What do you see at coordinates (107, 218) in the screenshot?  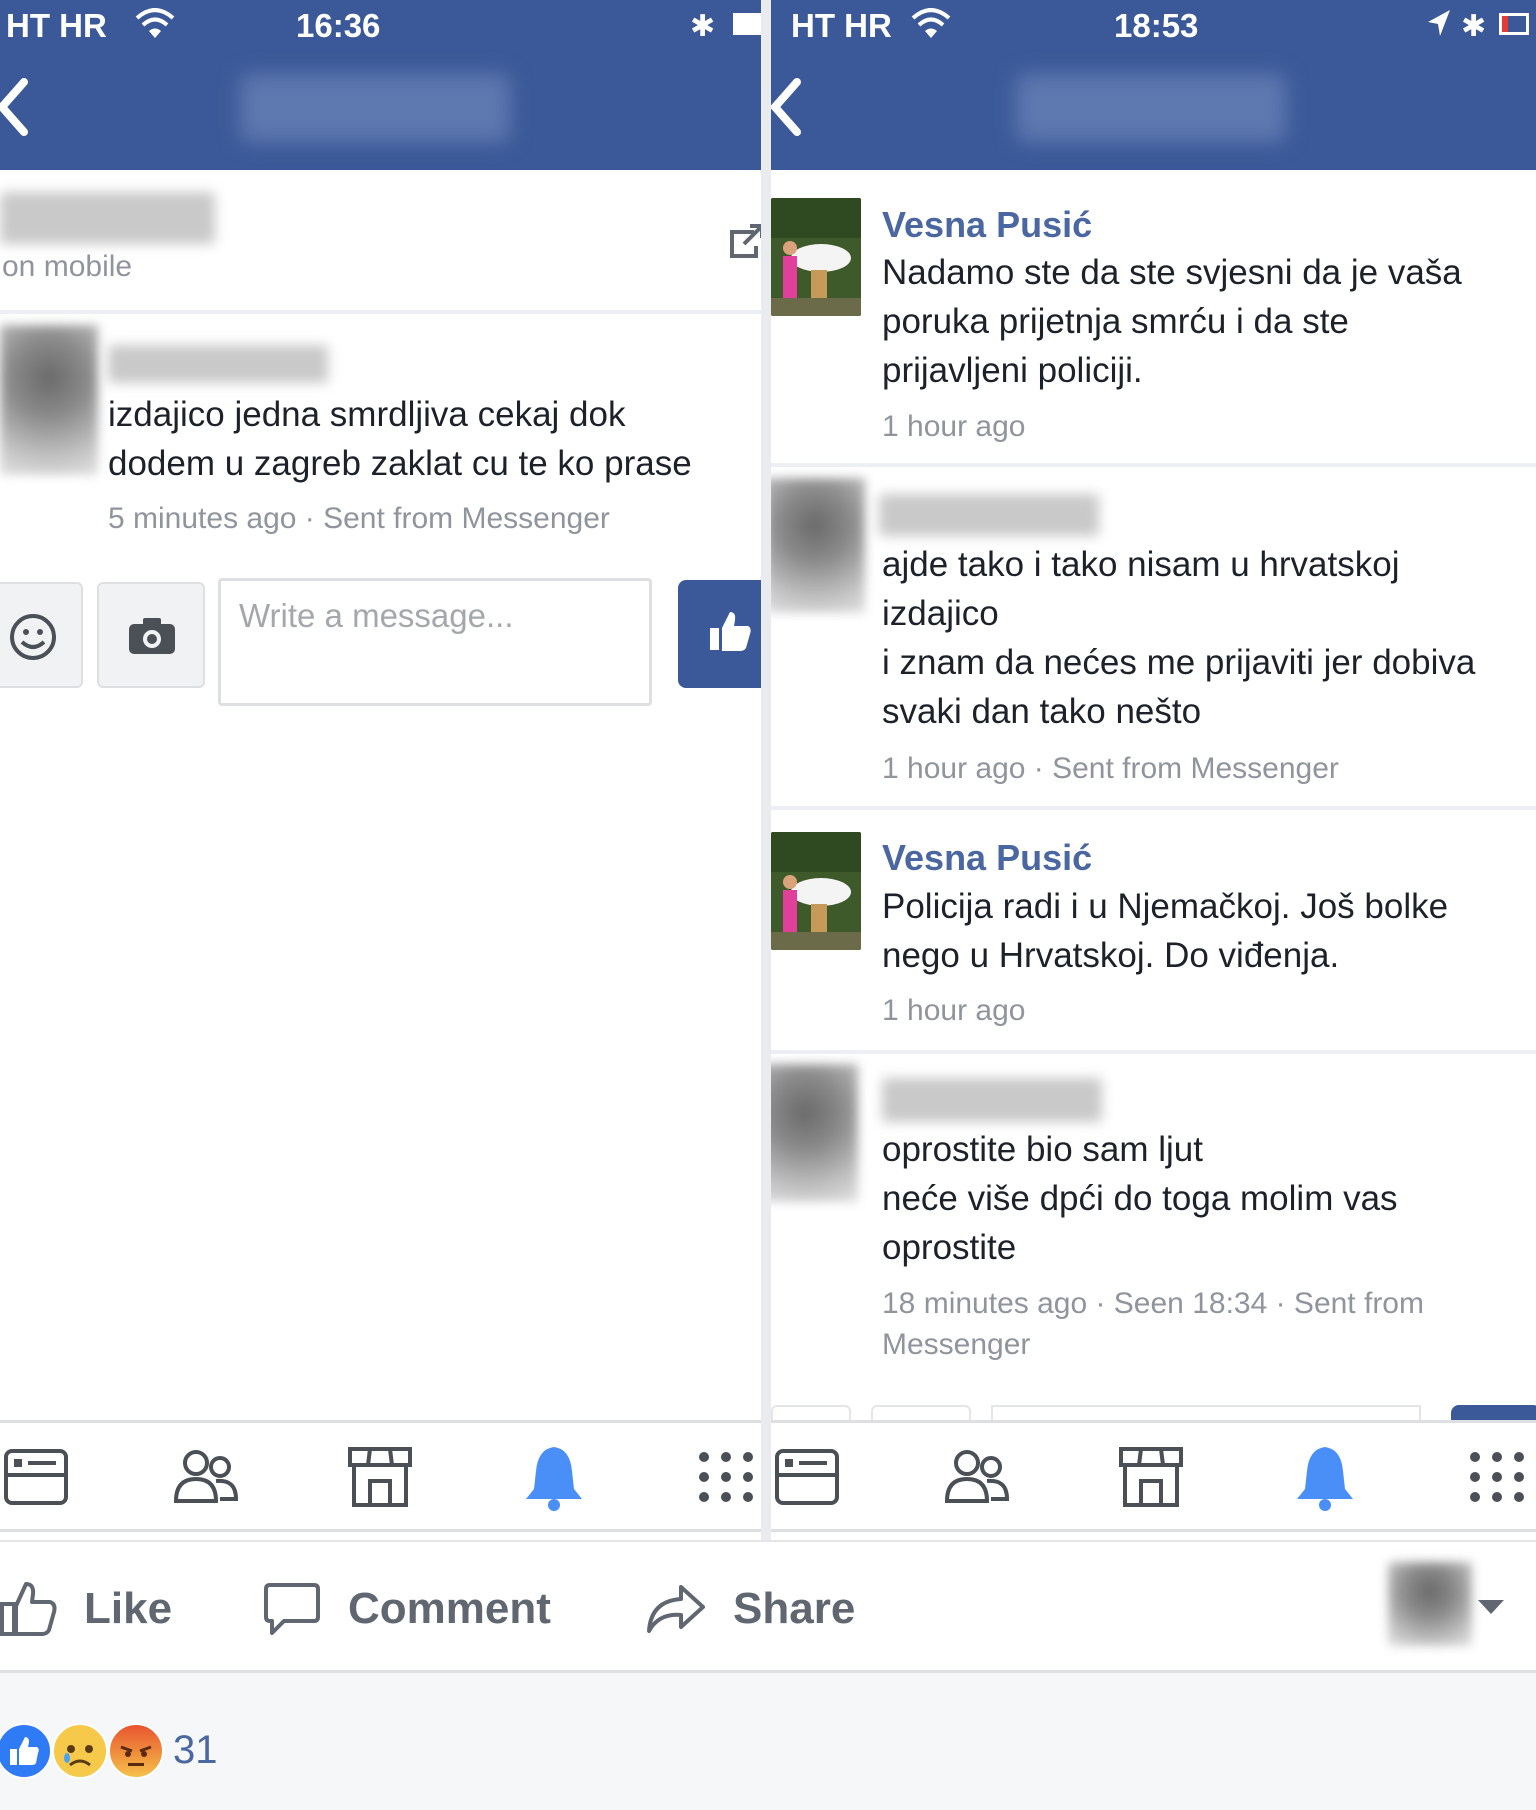 I see `contact-name-redacted` at bounding box center [107, 218].